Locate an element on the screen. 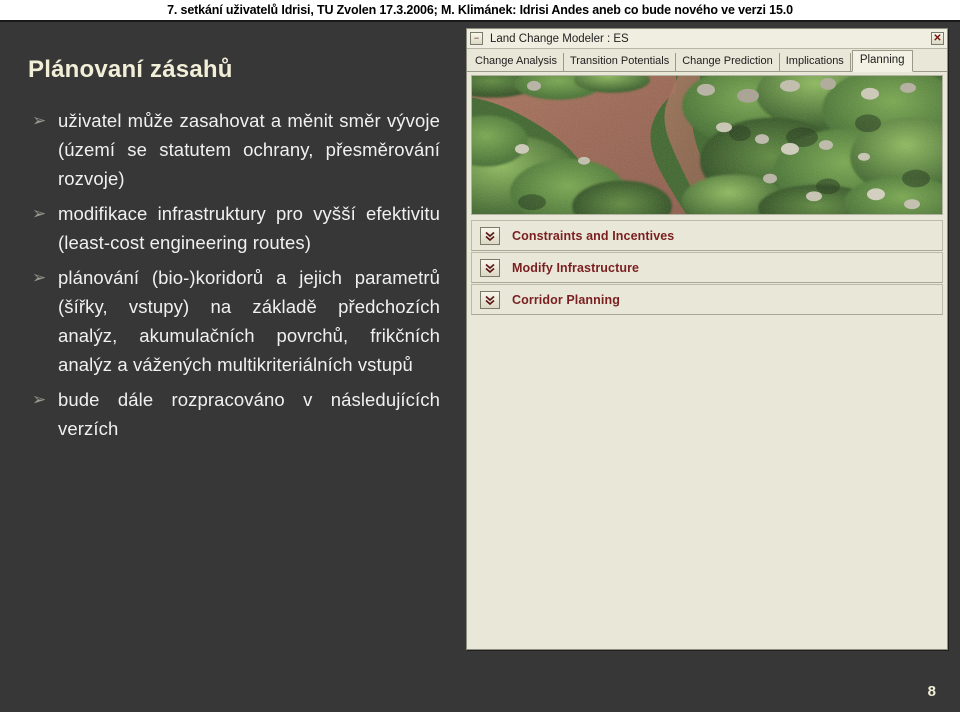 This screenshot has height=712, width=960. rainforest-river-aerial-image is located at coordinates (707, 145).